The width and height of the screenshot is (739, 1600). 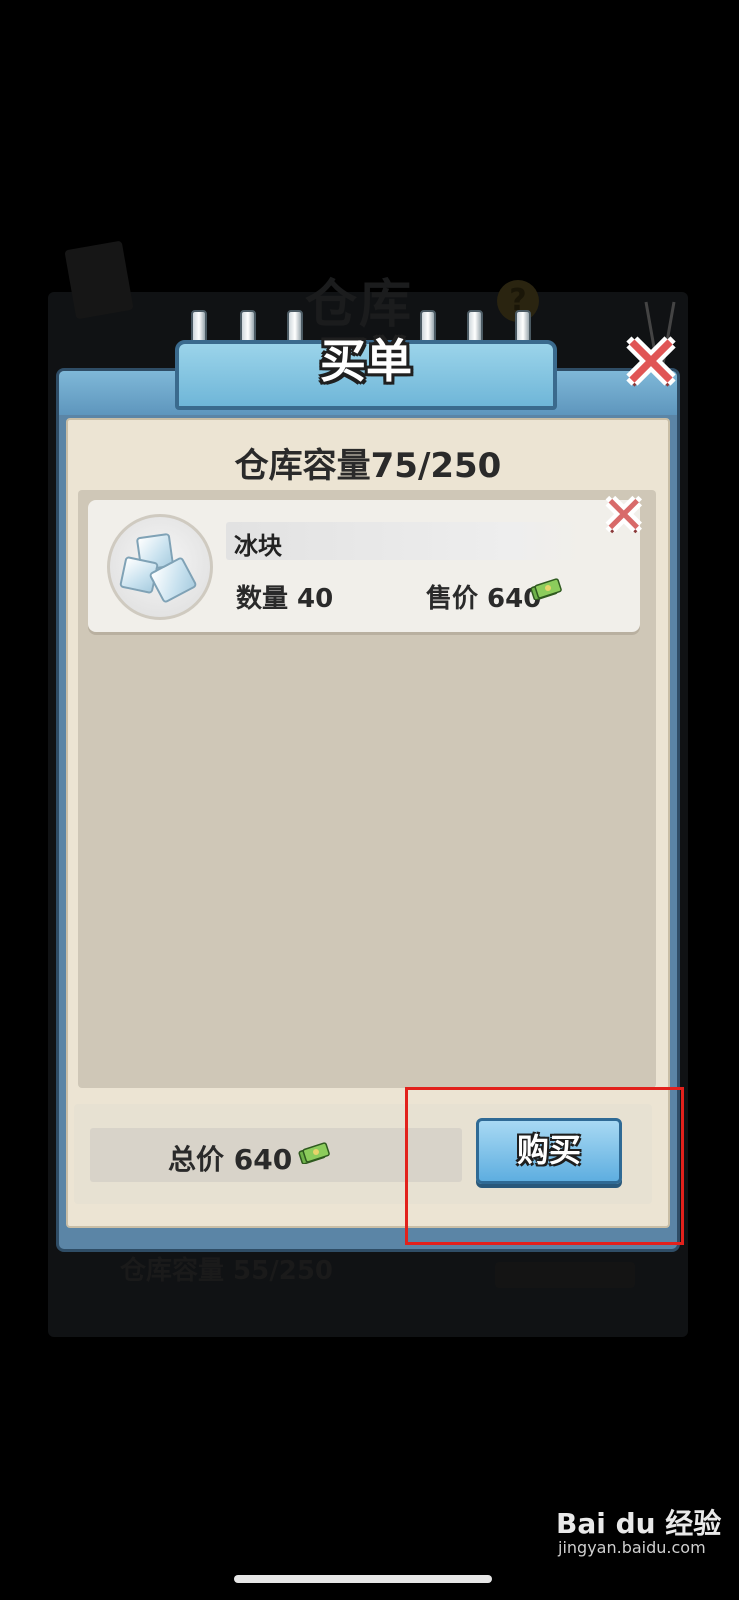 What do you see at coordinates (285, 599) in the screenshot?
I see `item-quantity: 数量 40` at bounding box center [285, 599].